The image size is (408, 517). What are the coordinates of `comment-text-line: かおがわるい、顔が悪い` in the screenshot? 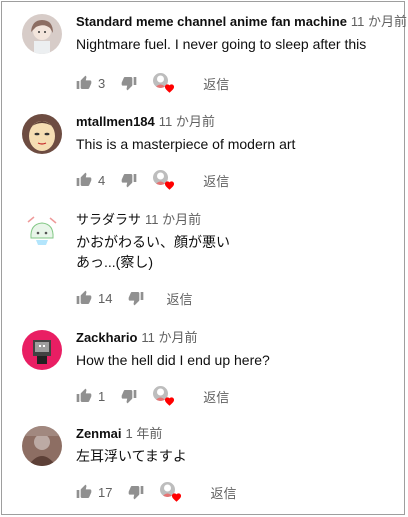 It's located at (153, 242).